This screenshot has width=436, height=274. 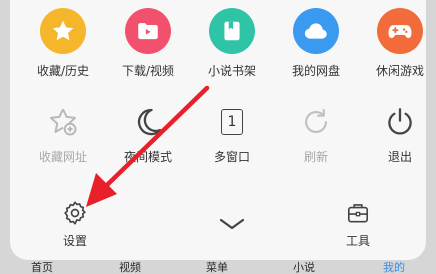 What do you see at coordinates (394, 267) in the screenshot?
I see `nav-me: 我的` at bounding box center [394, 267].